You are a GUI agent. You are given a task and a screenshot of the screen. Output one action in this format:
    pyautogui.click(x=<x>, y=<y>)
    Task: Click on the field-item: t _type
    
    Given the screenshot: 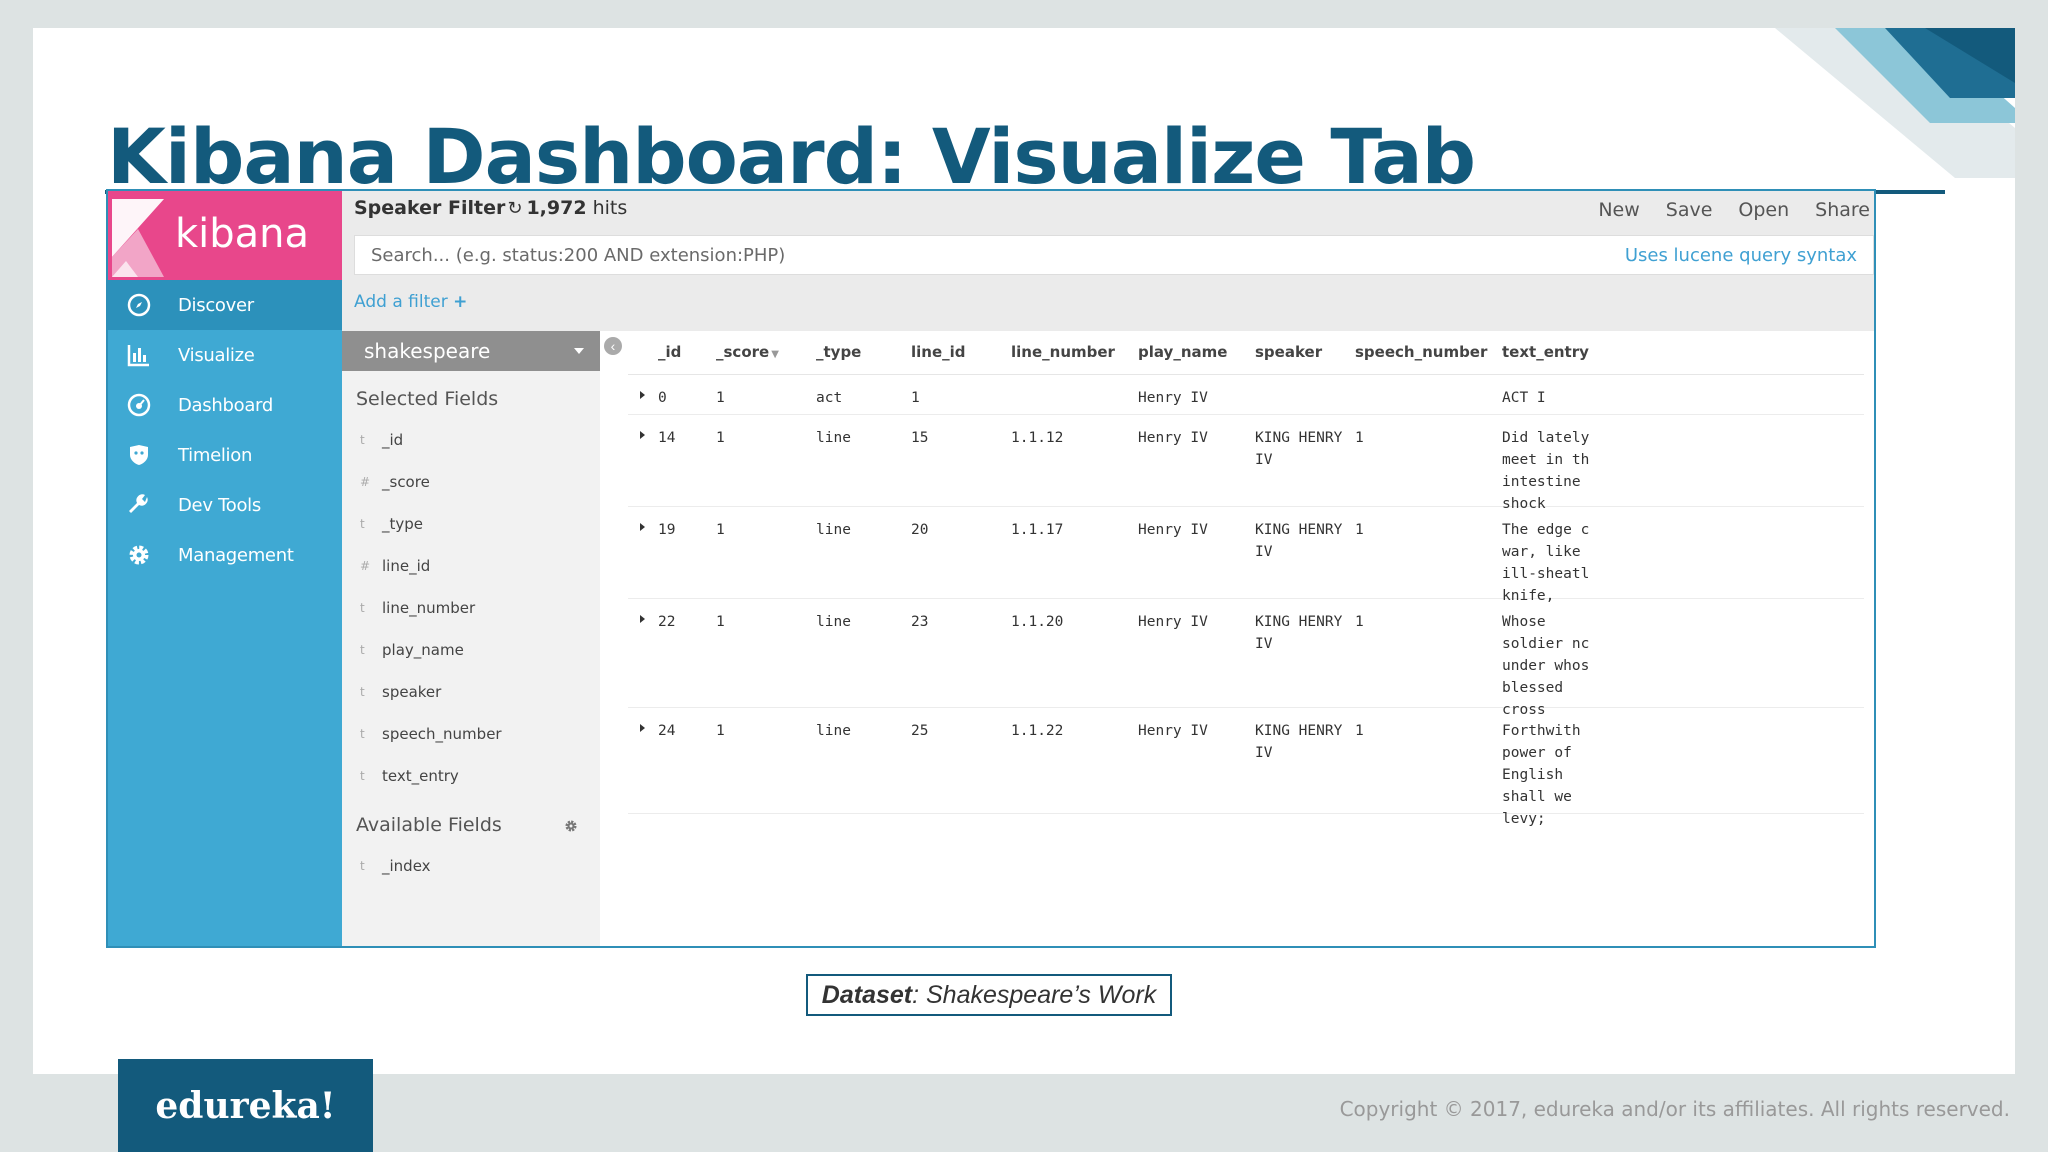 What is the action you would take?
    pyautogui.click(x=471, y=524)
    